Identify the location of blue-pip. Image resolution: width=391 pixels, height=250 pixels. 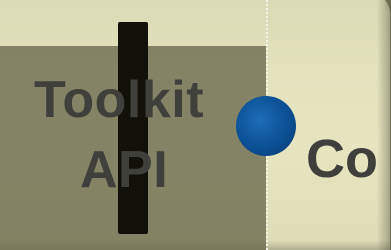
(266, 126).